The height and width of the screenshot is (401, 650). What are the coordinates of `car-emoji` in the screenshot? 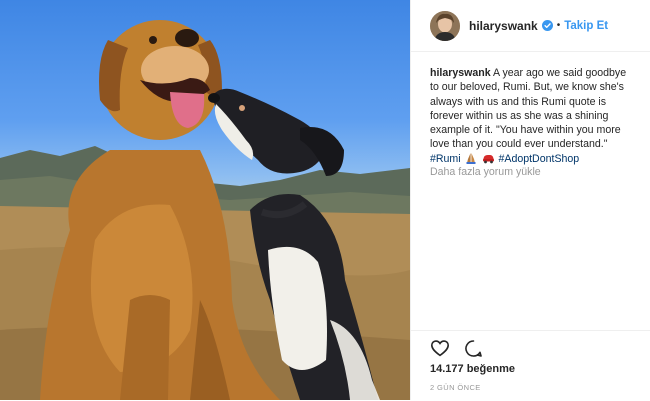 It's located at (488, 159).